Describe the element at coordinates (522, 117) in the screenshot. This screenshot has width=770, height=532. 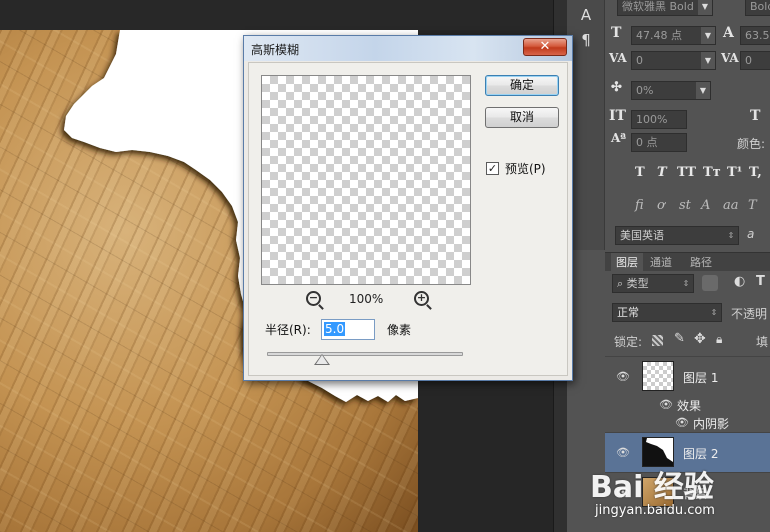
I see `cancel-button: 取消` at that location.